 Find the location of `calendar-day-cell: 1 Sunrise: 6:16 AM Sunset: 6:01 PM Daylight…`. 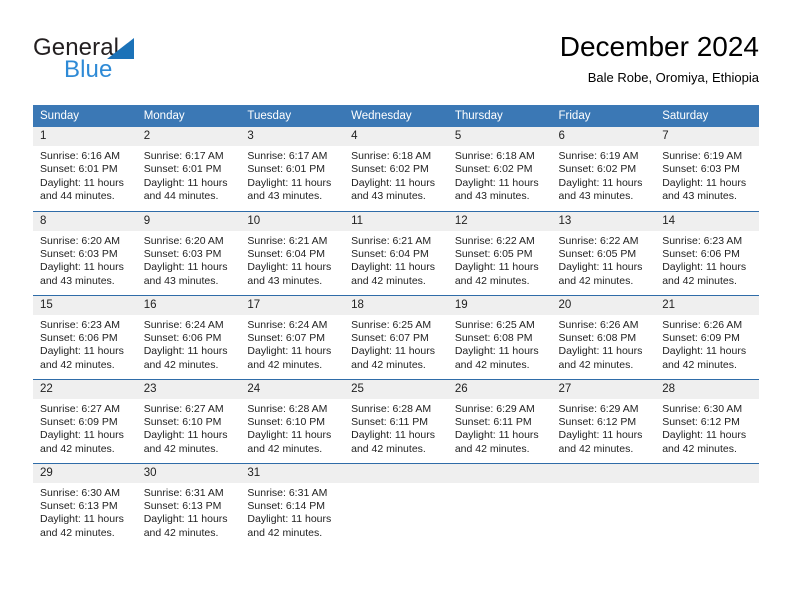

calendar-day-cell: 1 Sunrise: 6:16 AM Sunset: 6:01 PM Daylight… is located at coordinates (85, 169).